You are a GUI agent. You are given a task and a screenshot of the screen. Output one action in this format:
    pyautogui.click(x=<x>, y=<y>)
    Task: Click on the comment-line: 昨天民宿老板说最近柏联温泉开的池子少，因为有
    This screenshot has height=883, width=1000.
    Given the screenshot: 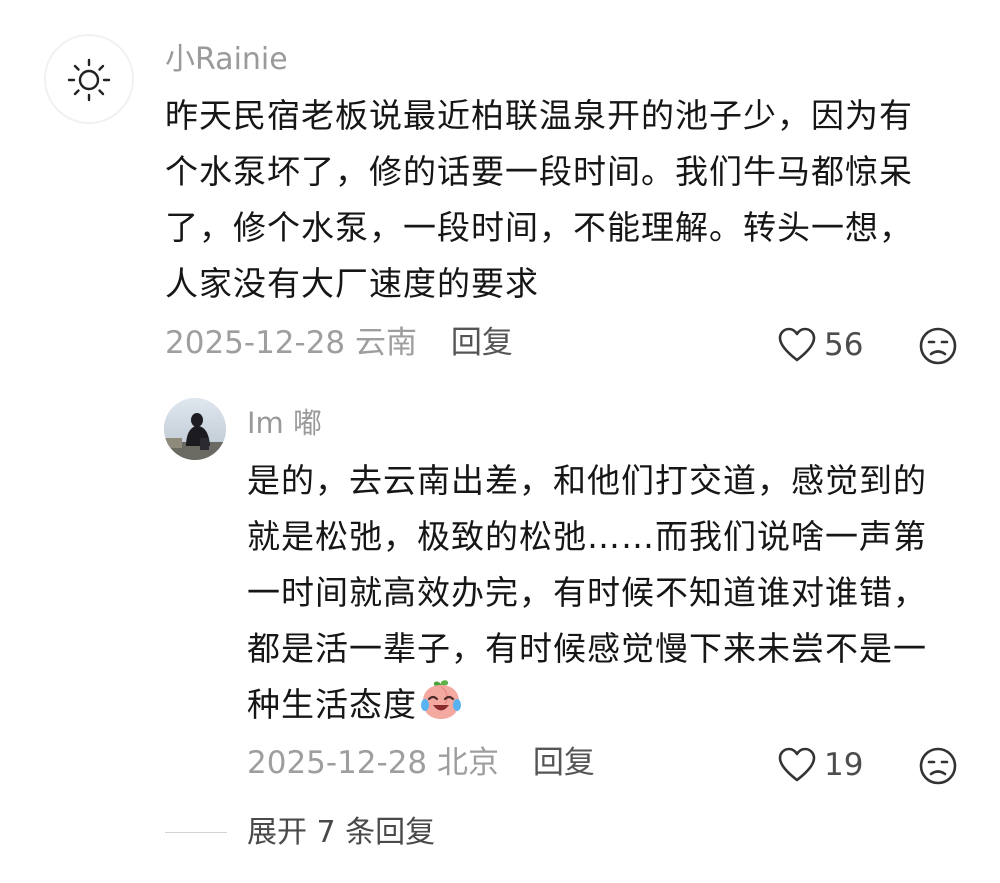 What is the action you would take?
    pyautogui.click(x=539, y=115)
    